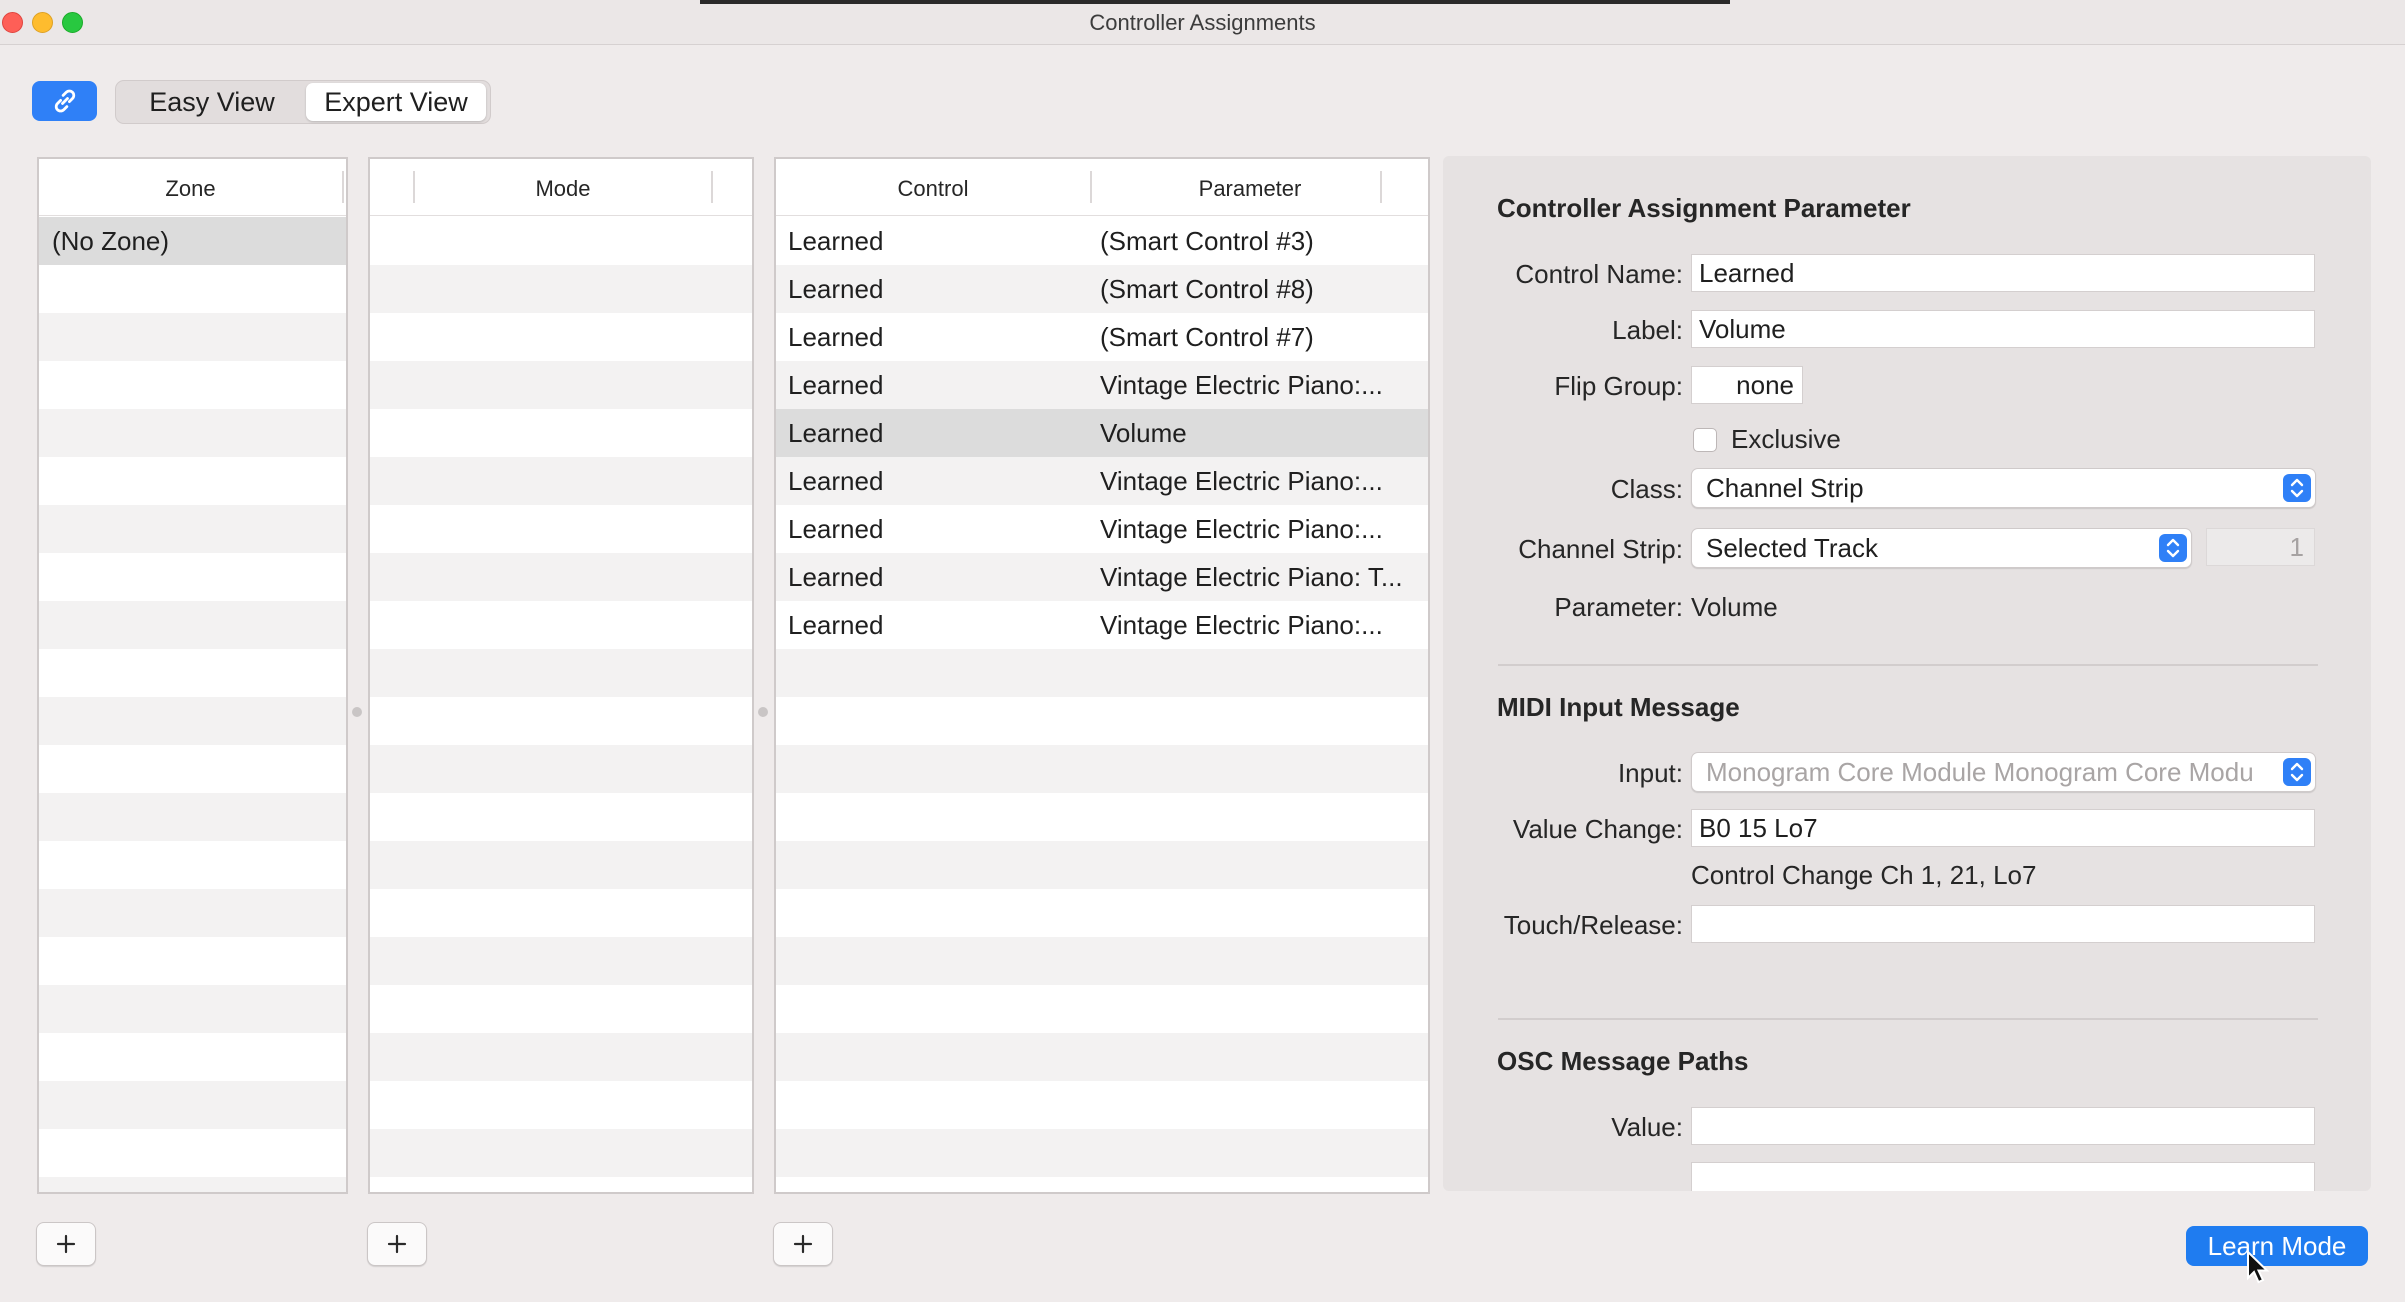  Describe the element at coordinates (1646, 489) in the screenshot. I see `class-label: Class:` at that location.